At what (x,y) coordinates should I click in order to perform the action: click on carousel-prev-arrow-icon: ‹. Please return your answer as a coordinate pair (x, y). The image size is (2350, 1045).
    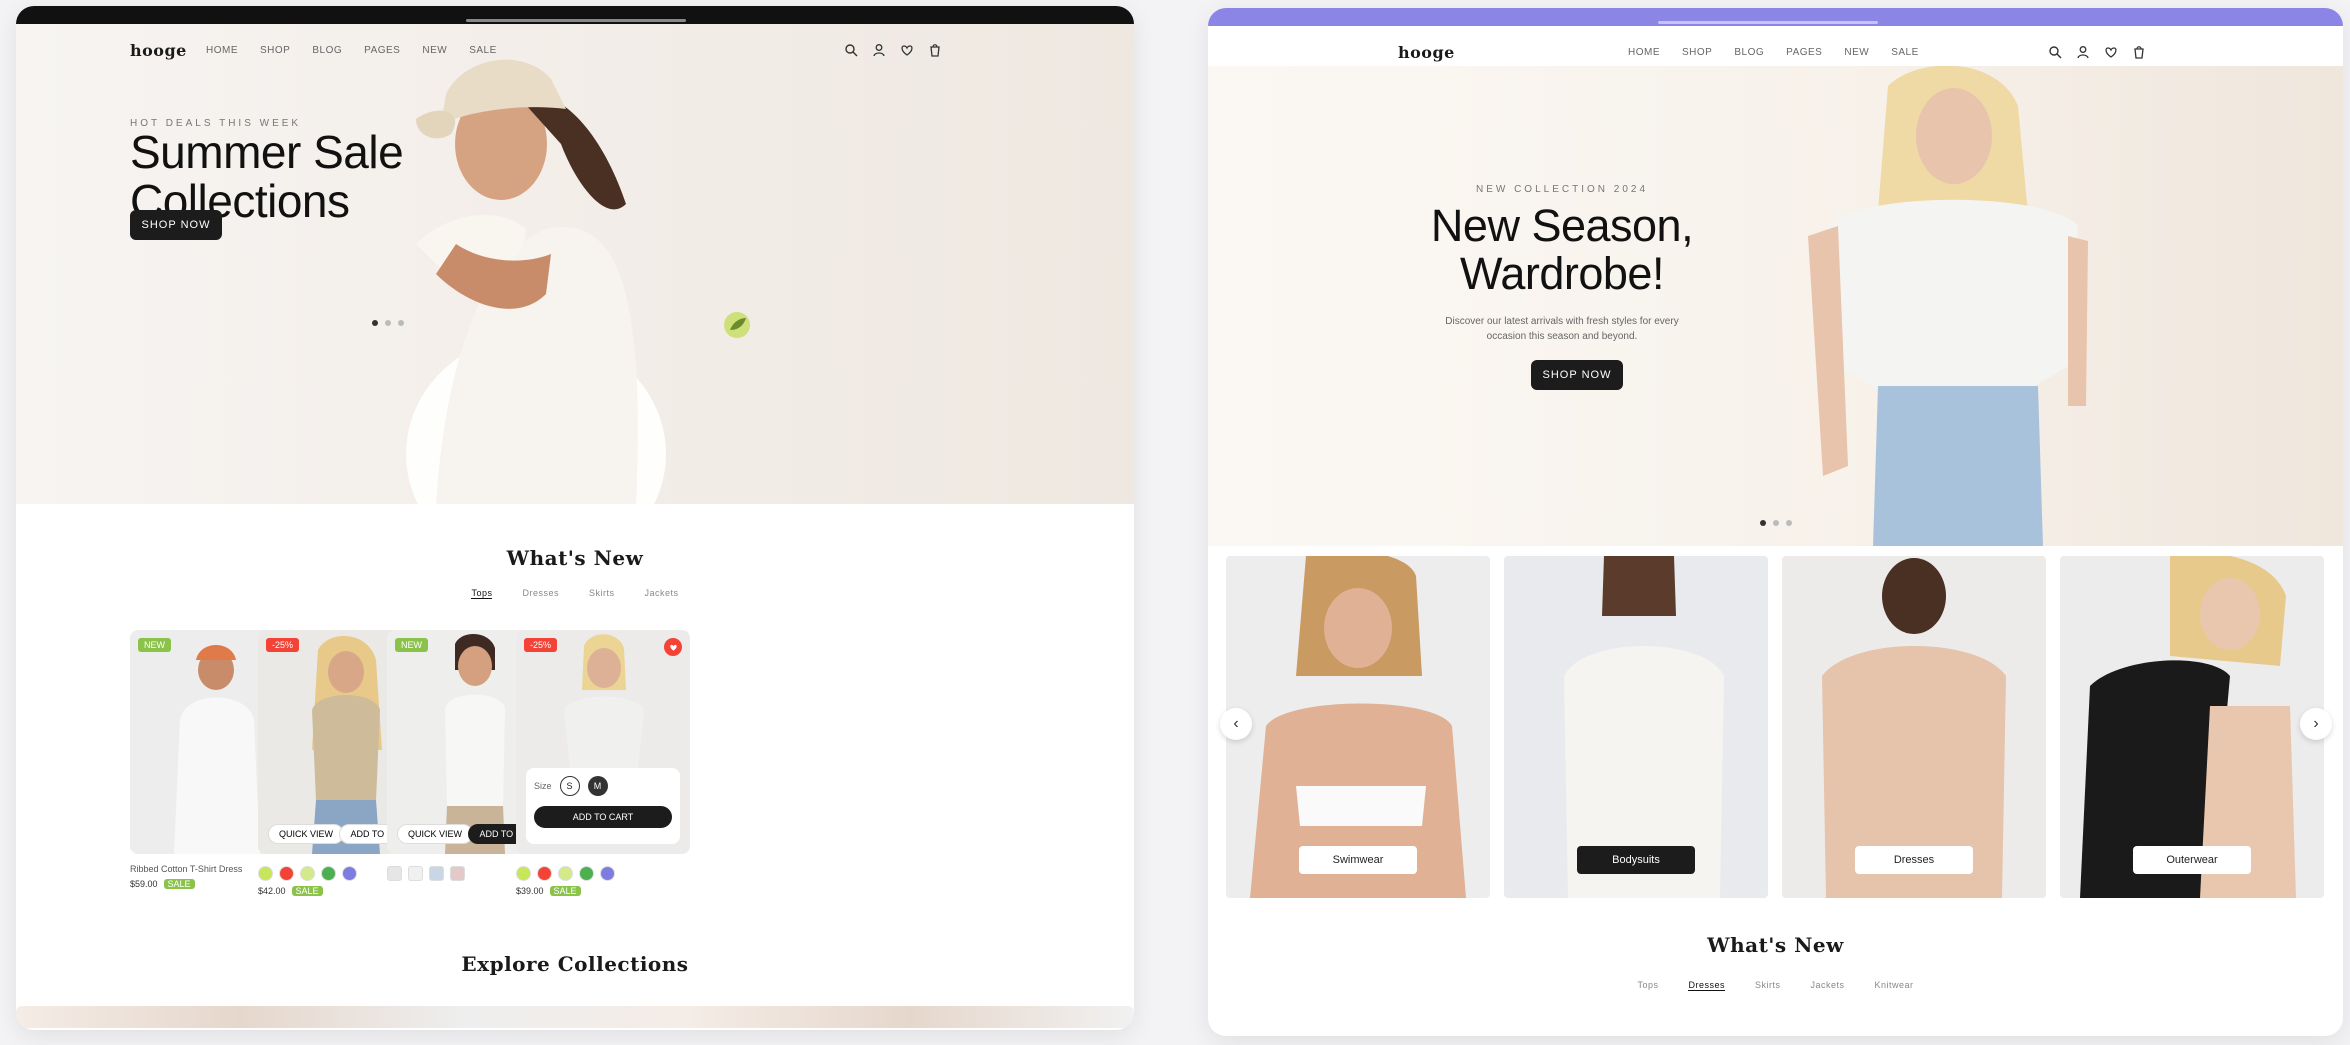
    Looking at the image, I should click on (1236, 724).